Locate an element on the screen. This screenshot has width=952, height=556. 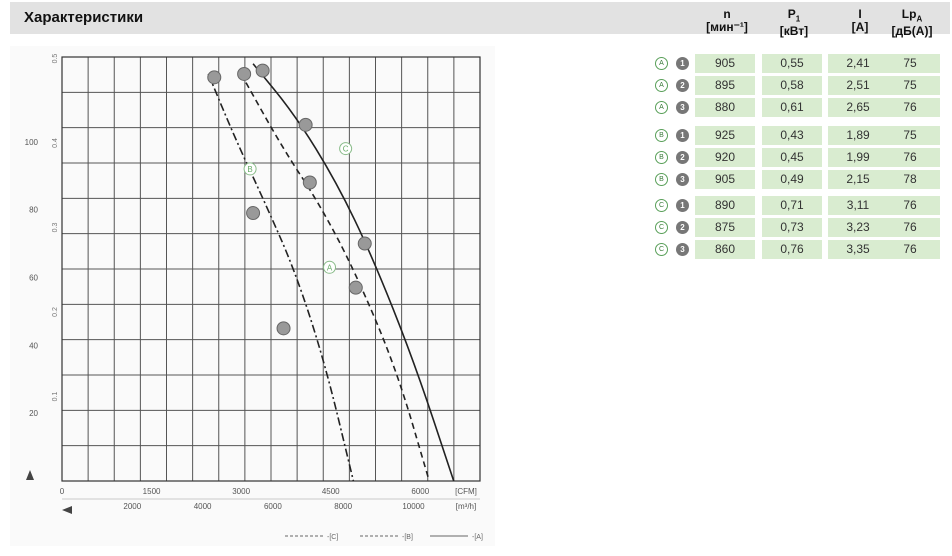
y-tick-label-inwg: 0.2 is located at coordinates (55, 312).